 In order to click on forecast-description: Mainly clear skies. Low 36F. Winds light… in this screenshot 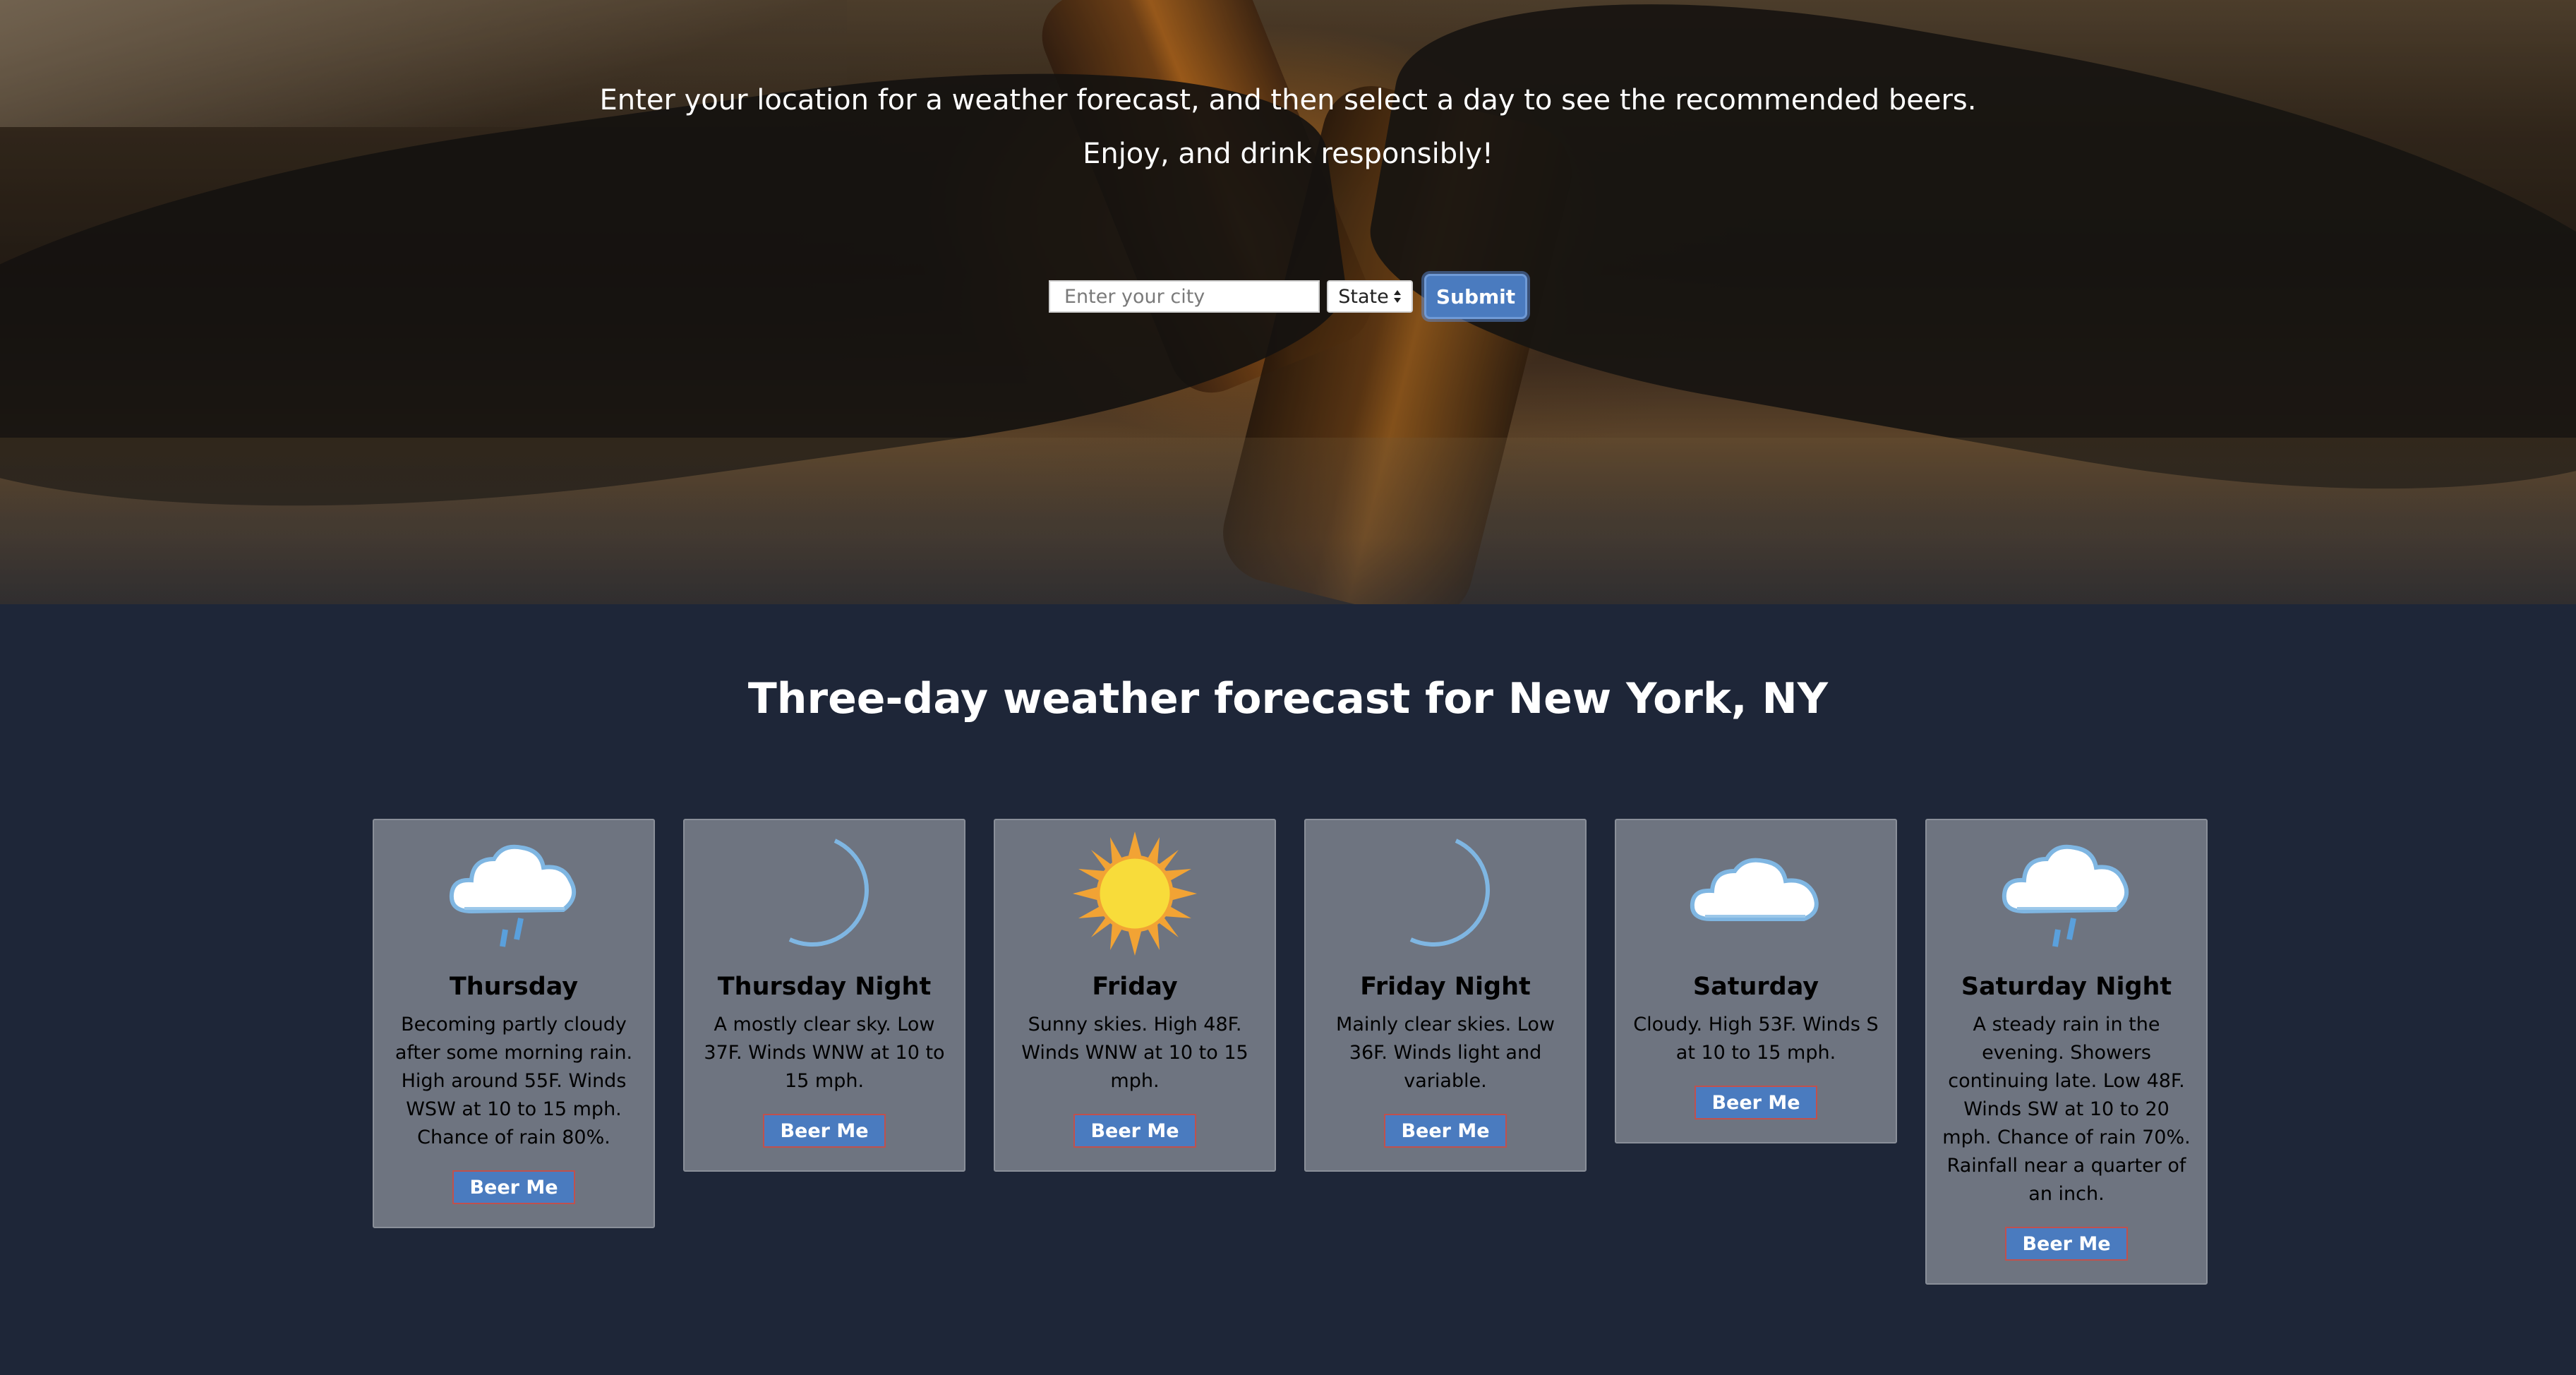, I will do `click(1445, 1053)`.